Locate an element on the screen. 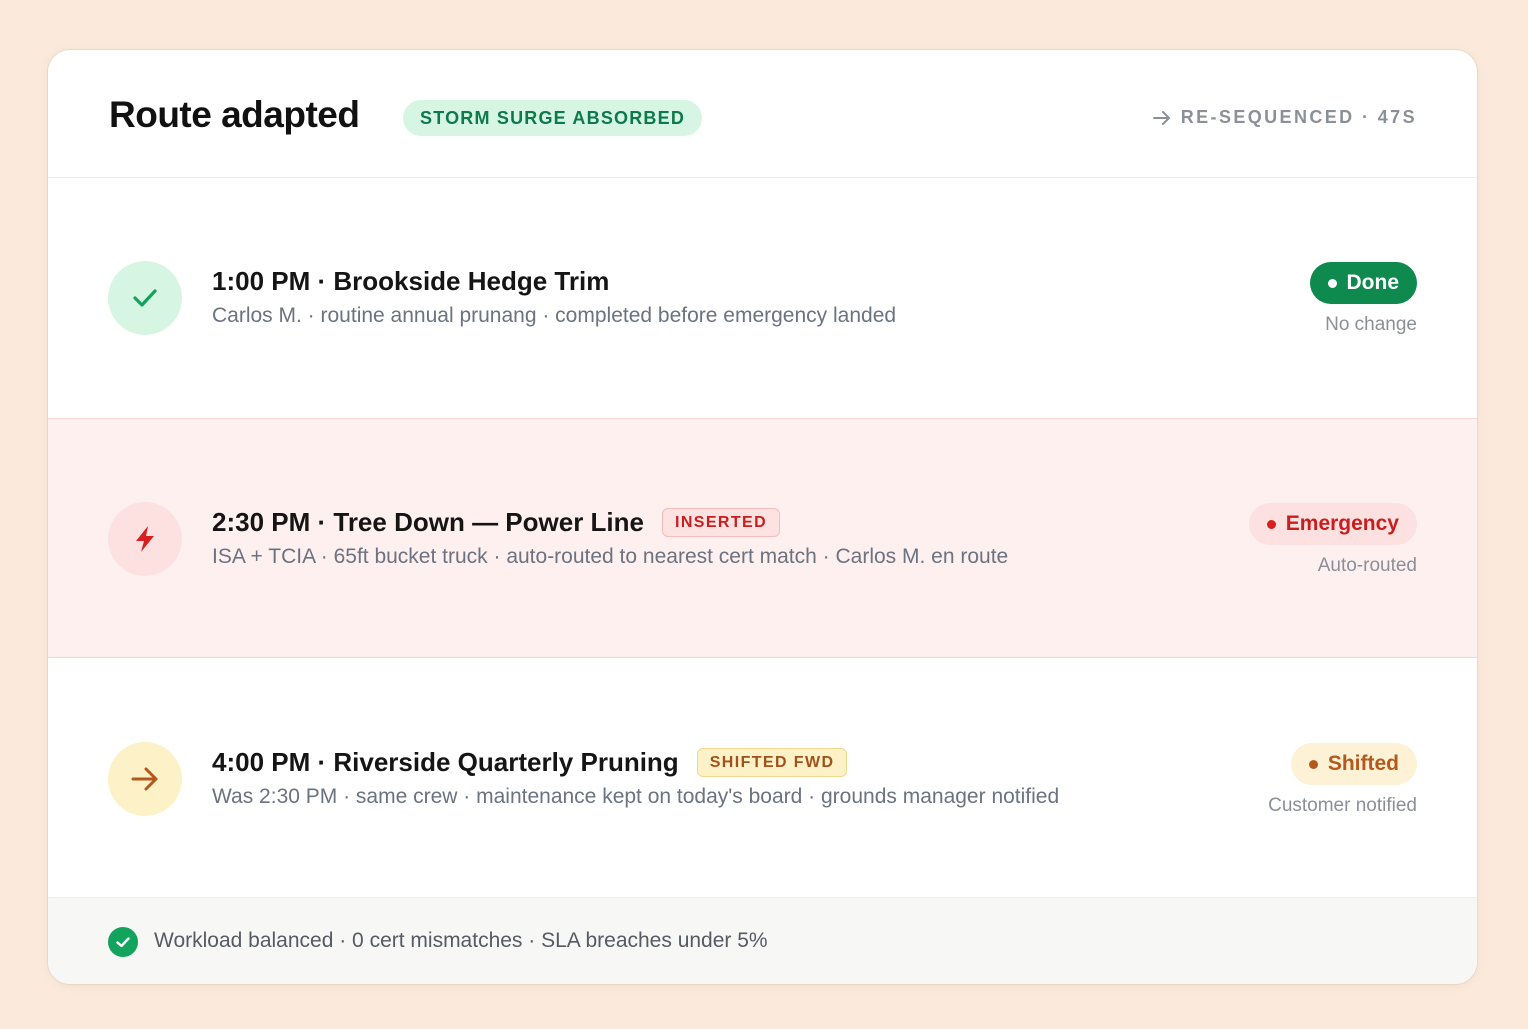 This screenshot has height=1029, width=1528. status-label: Shifted is located at coordinates (1363, 763).